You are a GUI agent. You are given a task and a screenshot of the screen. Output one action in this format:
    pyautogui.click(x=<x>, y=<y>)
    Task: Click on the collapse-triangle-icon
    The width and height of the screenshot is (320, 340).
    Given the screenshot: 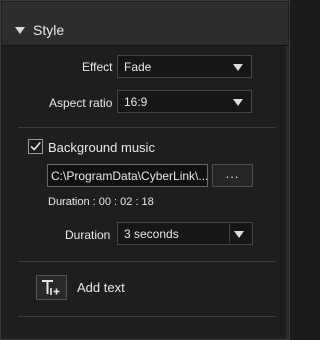 What is the action you would take?
    pyautogui.click(x=20, y=30)
    